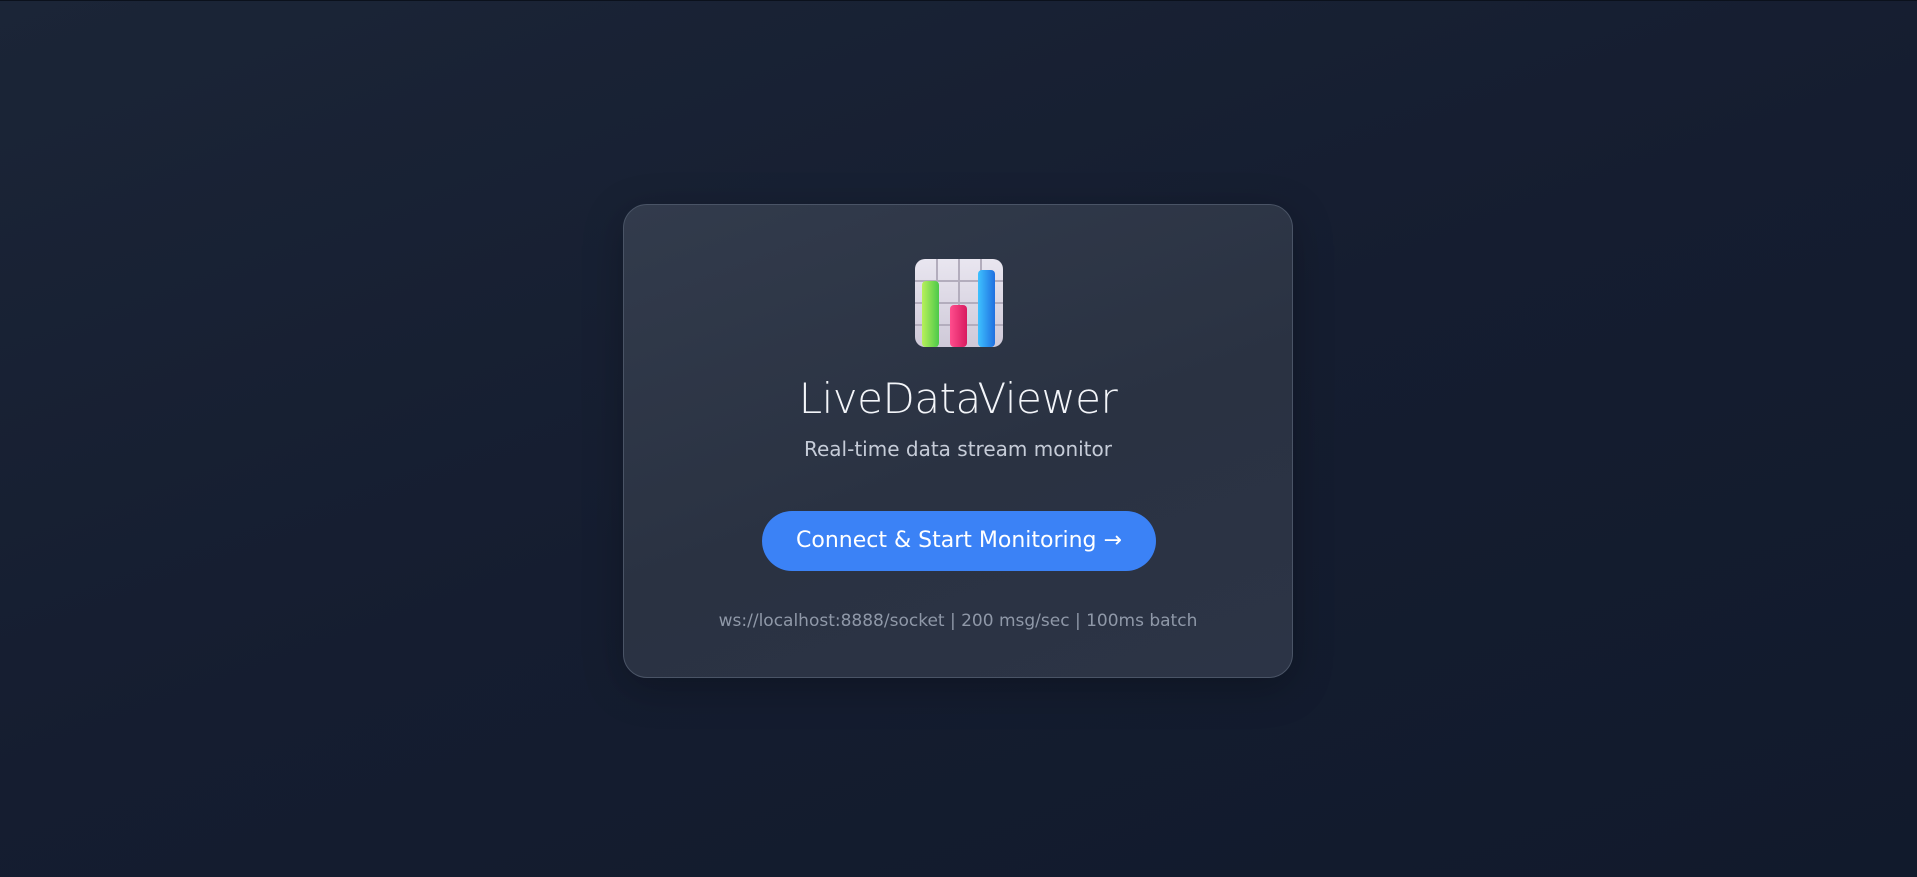 The width and height of the screenshot is (1917, 877). Describe the element at coordinates (958, 0) in the screenshot. I see `window-top-border` at that location.